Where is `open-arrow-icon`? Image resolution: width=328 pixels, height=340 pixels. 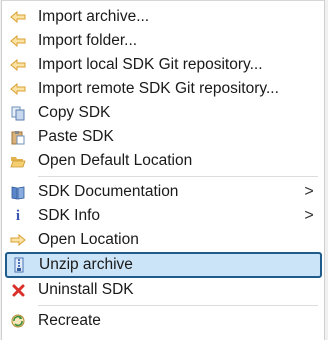
open-arrow-icon is located at coordinates (18, 240).